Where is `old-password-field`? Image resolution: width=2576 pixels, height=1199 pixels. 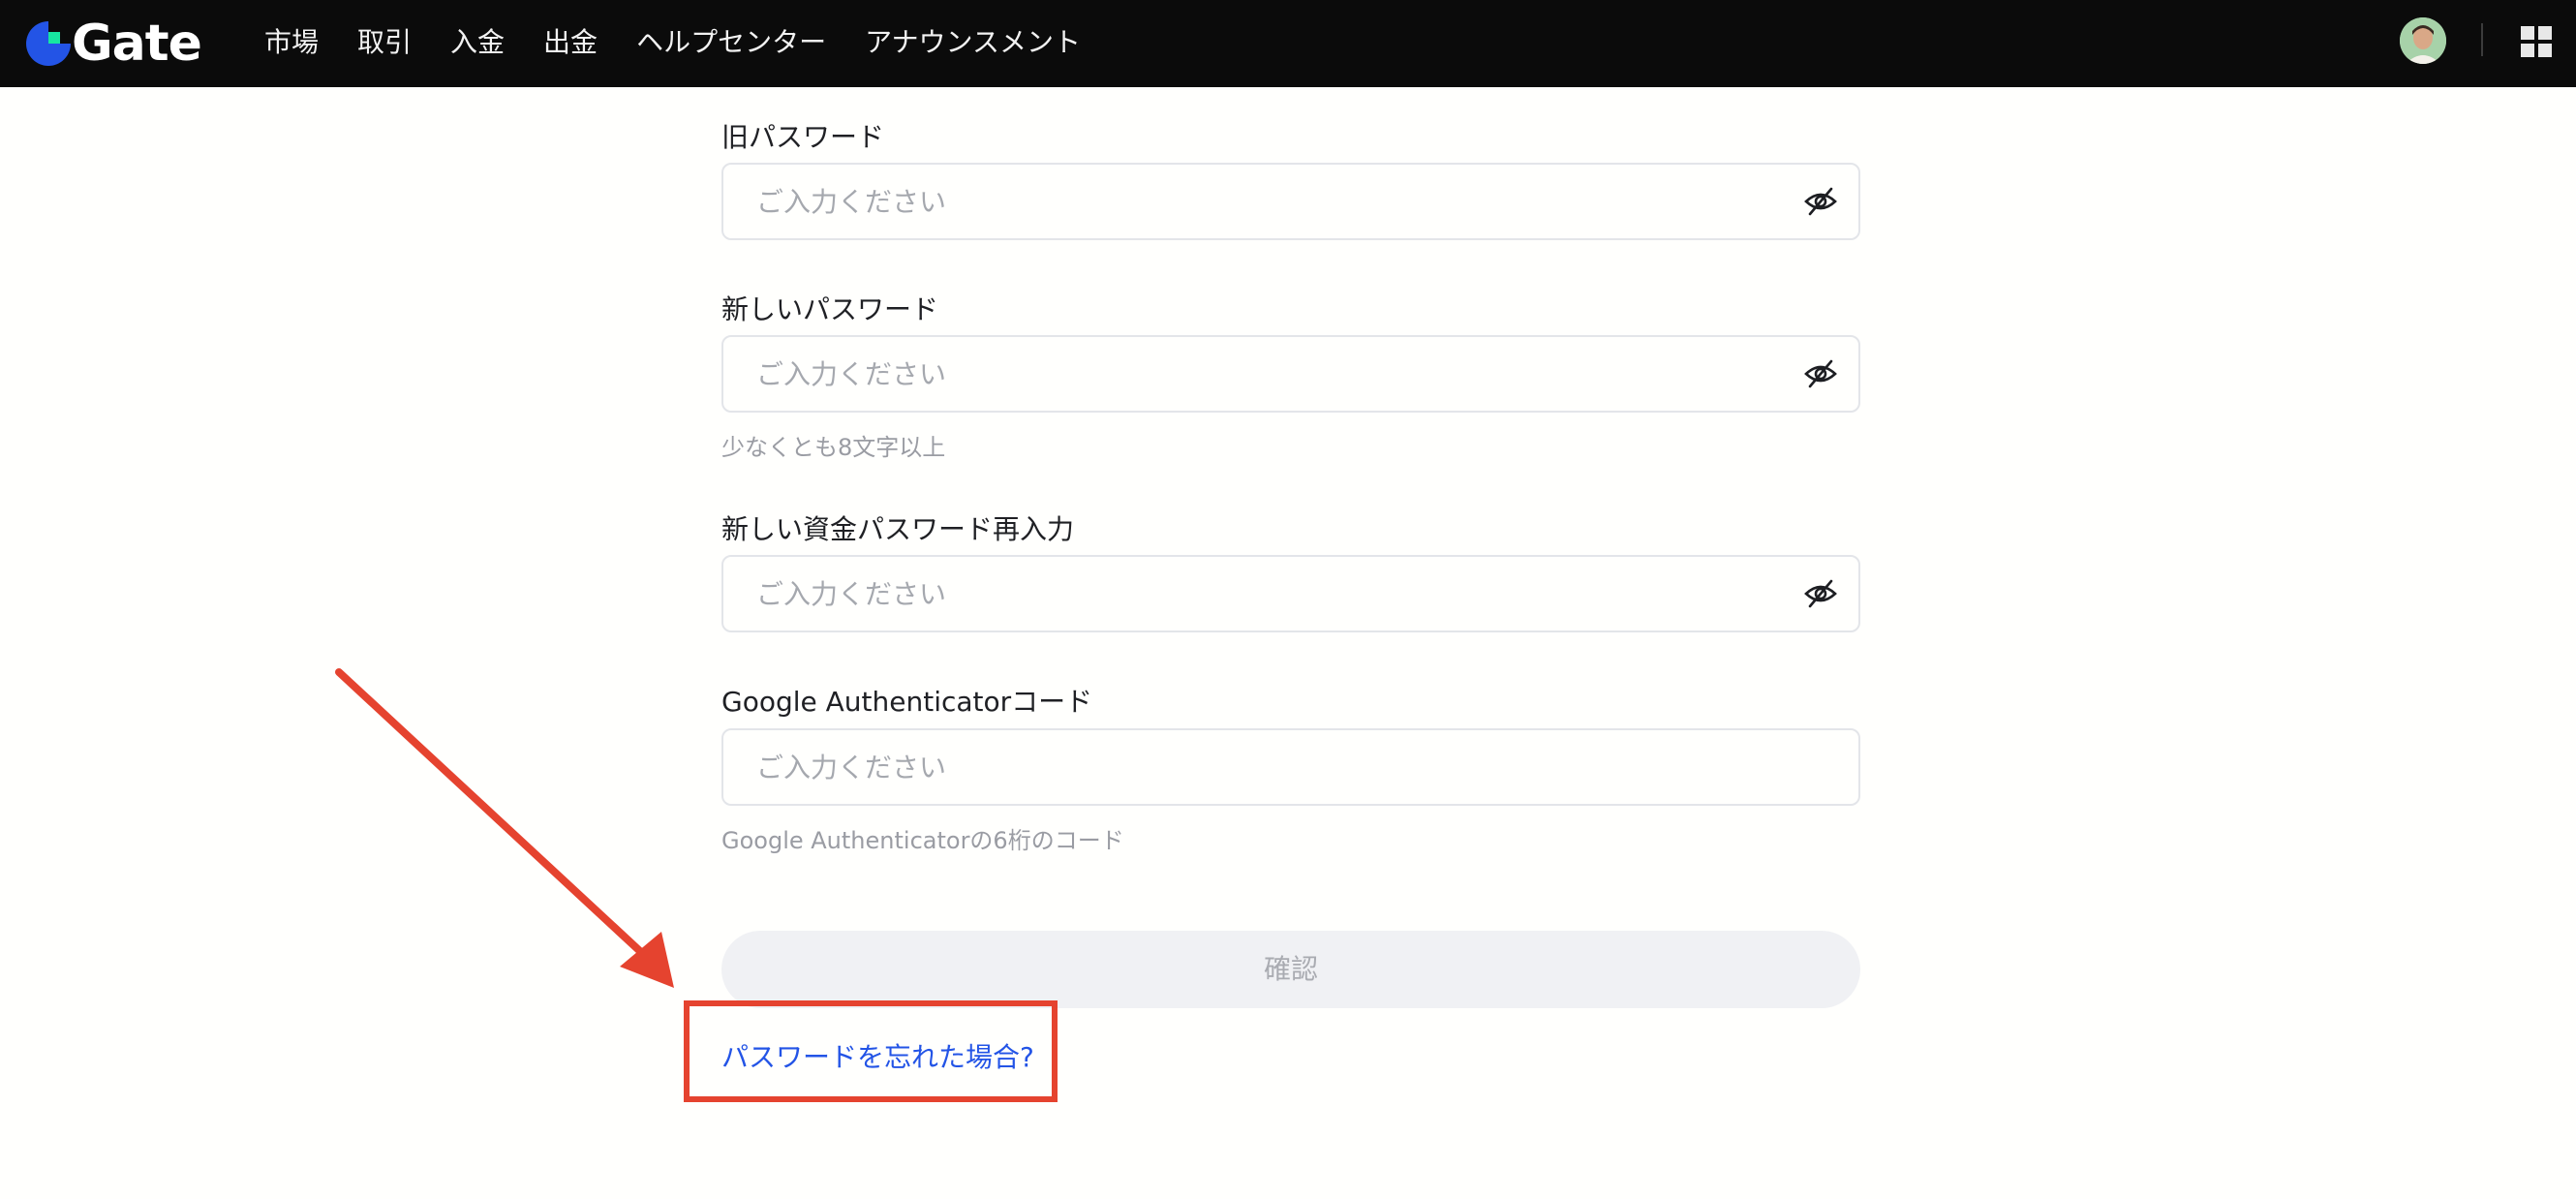
old-password-field is located at coordinates (1290, 201).